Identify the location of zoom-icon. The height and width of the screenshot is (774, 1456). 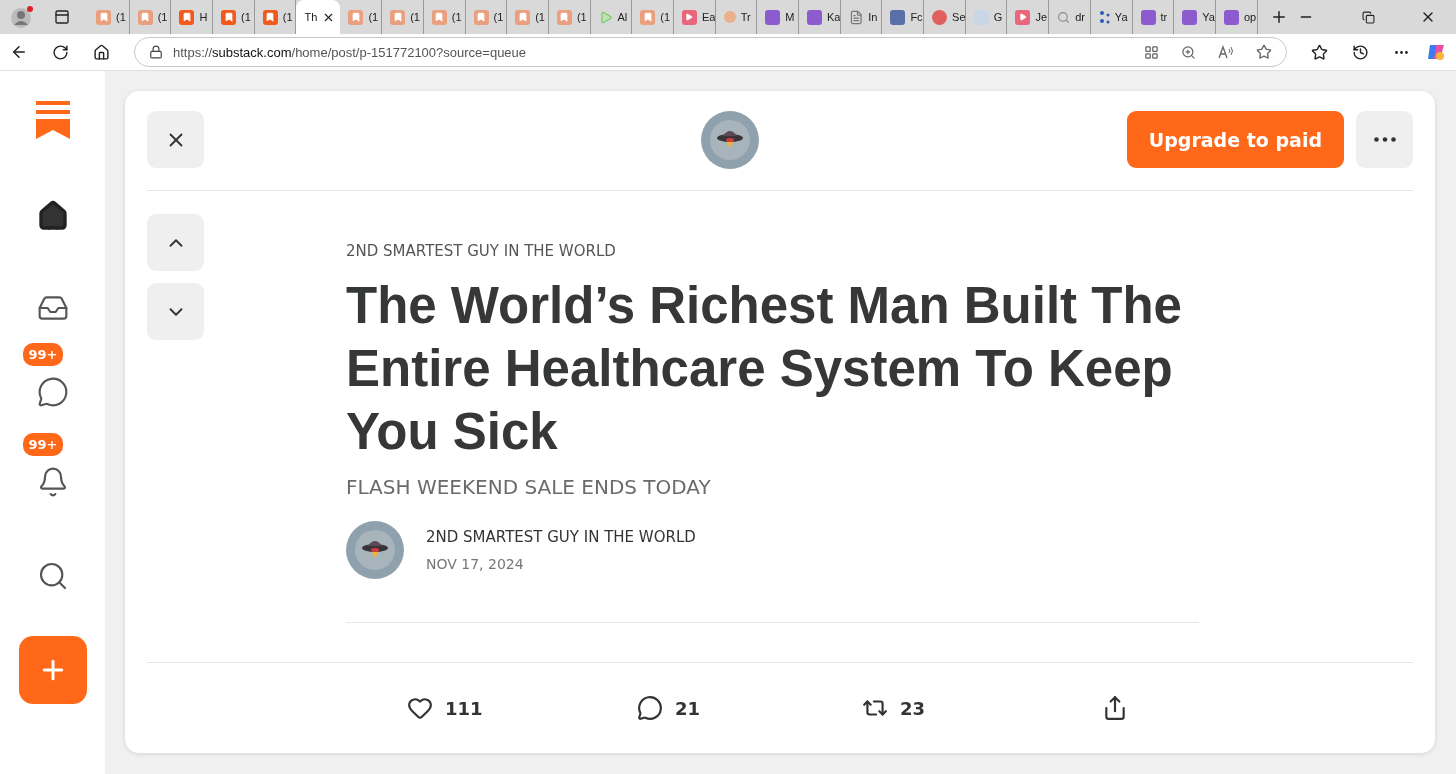
(1188, 52).